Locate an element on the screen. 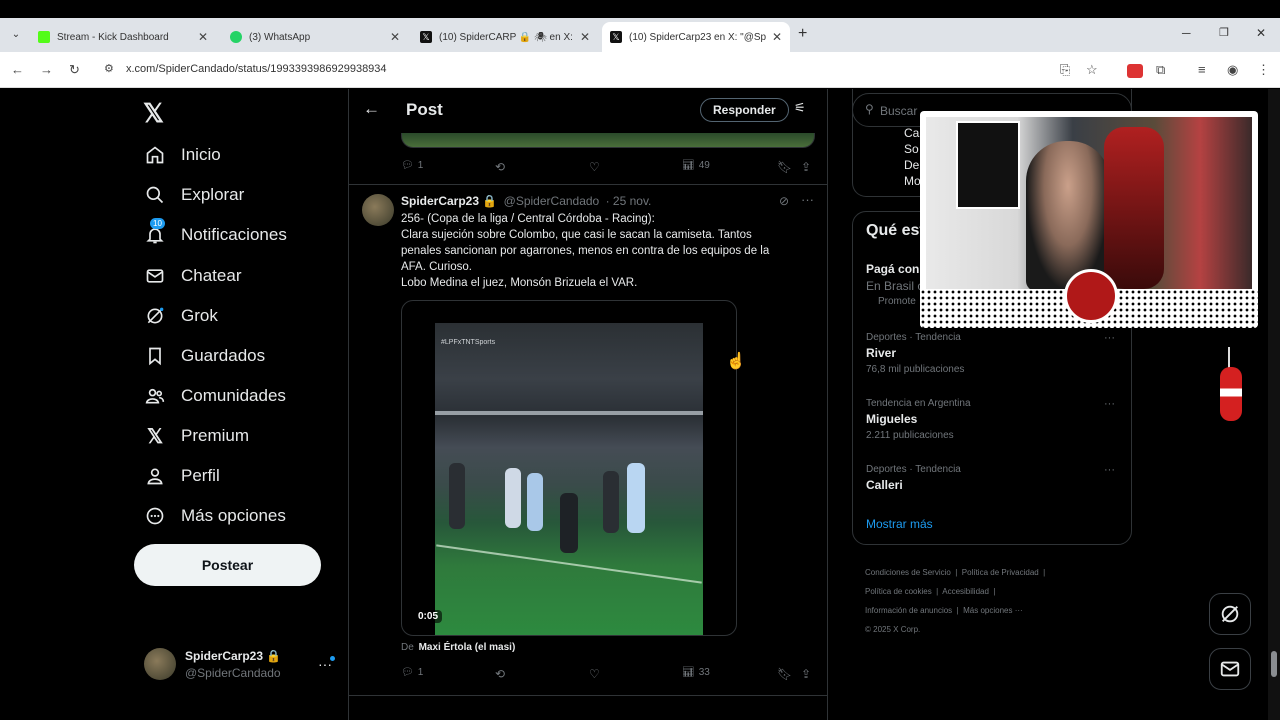 This screenshot has width=1280, height=720. maximize-button: ❐ is located at coordinates (1224, 32).